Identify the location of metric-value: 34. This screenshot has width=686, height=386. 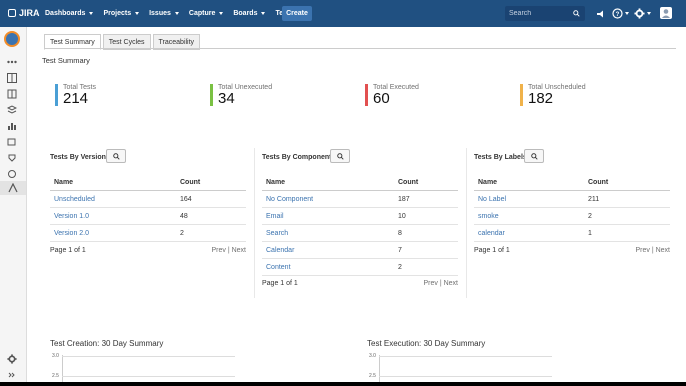
(226, 98).